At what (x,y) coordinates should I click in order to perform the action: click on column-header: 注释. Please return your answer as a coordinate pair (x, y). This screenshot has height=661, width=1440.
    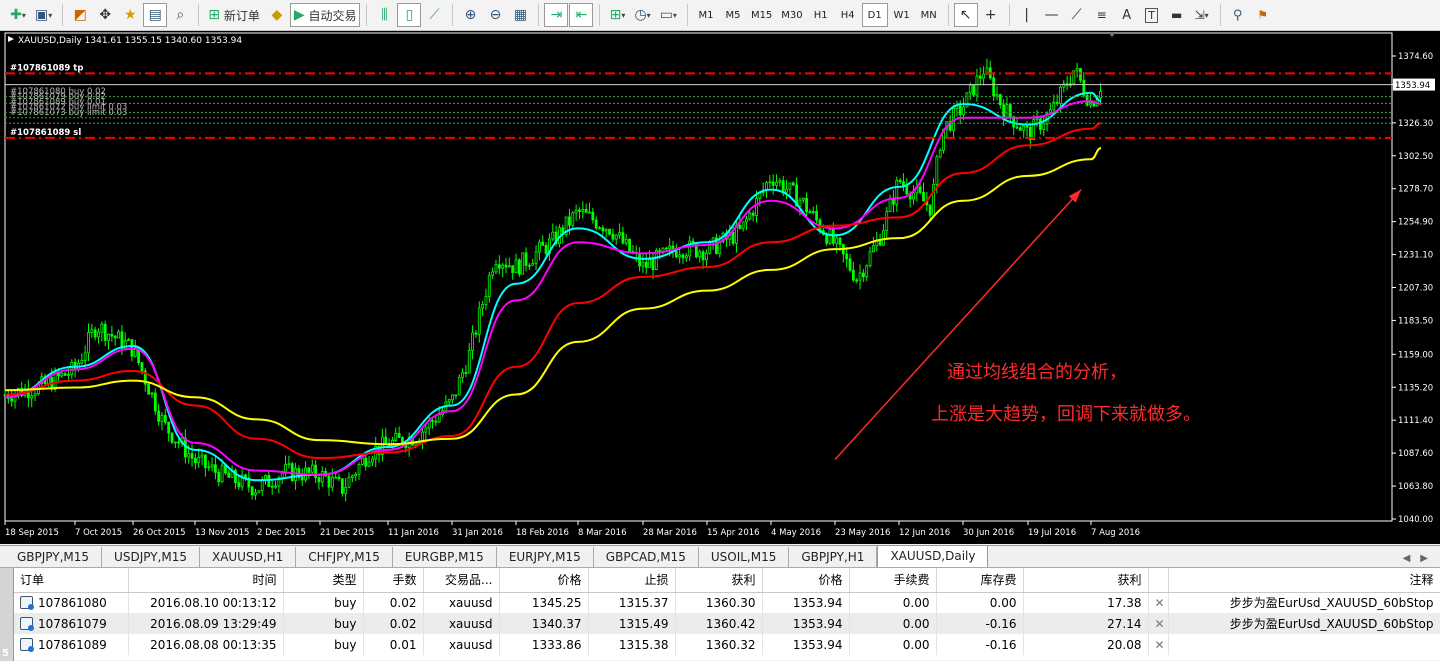
    Looking at the image, I should click on (1304, 580).